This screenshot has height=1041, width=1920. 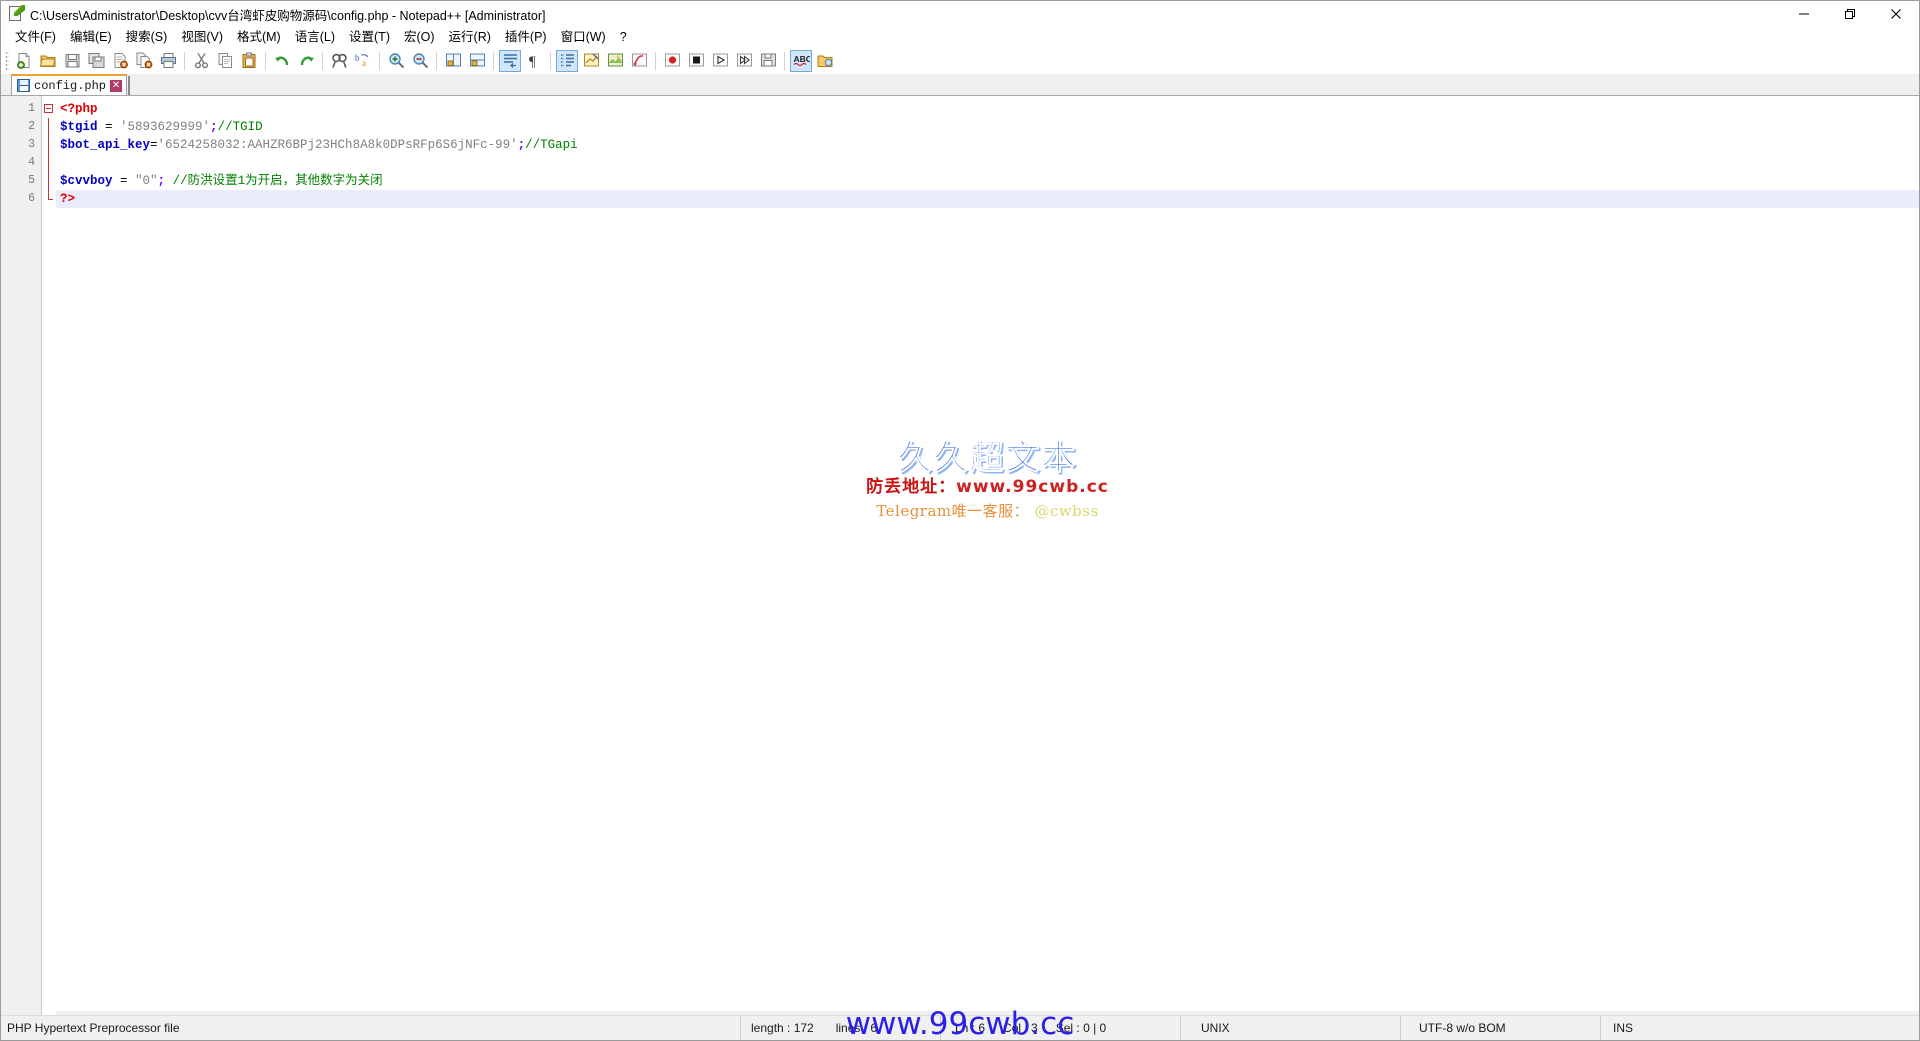 What do you see at coordinates (1061, 1028) in the screenshot?
I see `status-caret-position: Ln : 6 Col : 3 Sel : 0 | 0` at bounding box center [1061, 1028].